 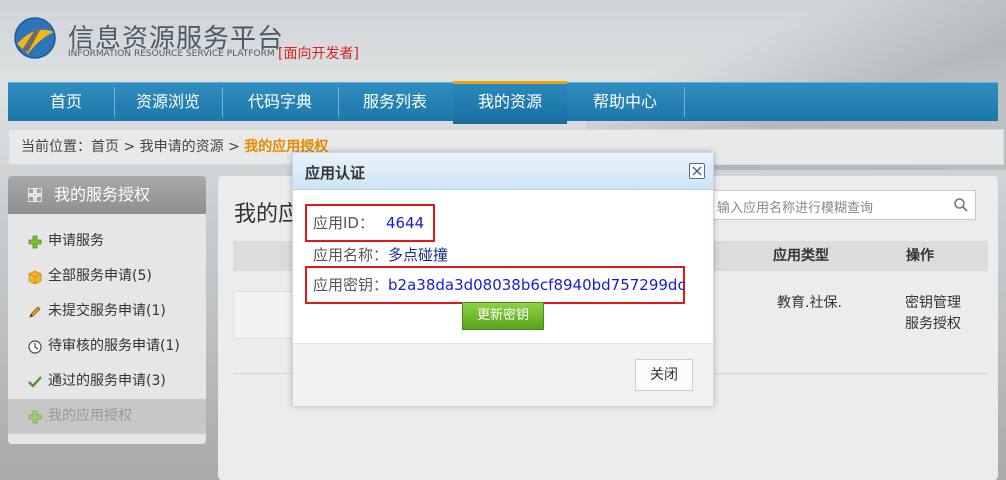 I want to click on clock-icon, so click(x=35, y=347).